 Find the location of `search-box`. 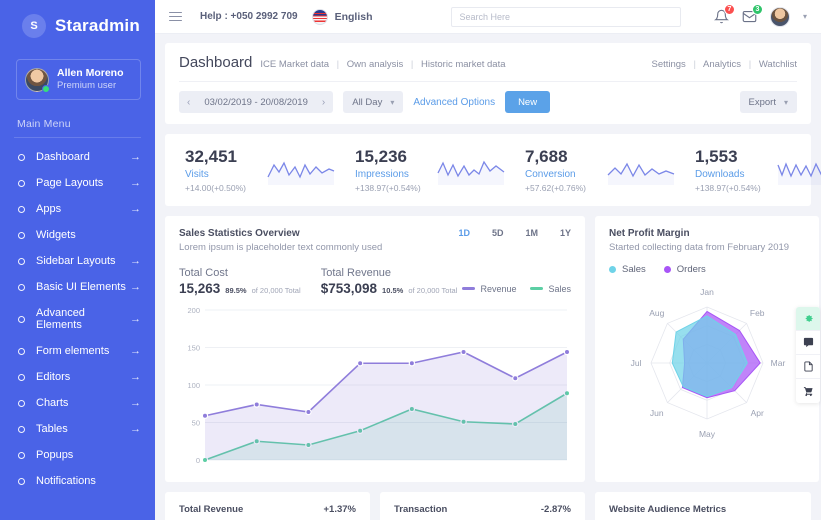

search-box is located at coordinates (565, 16).